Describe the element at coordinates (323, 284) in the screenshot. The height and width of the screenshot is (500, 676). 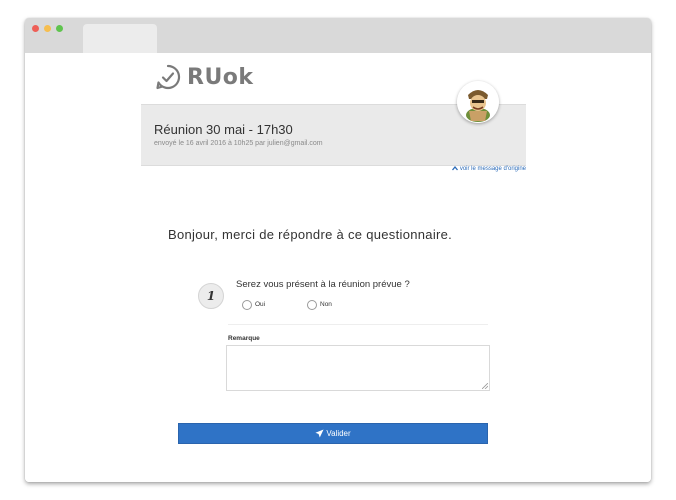
I see `question-text: Serez vous présent à la réunion prévue ?` at that location.